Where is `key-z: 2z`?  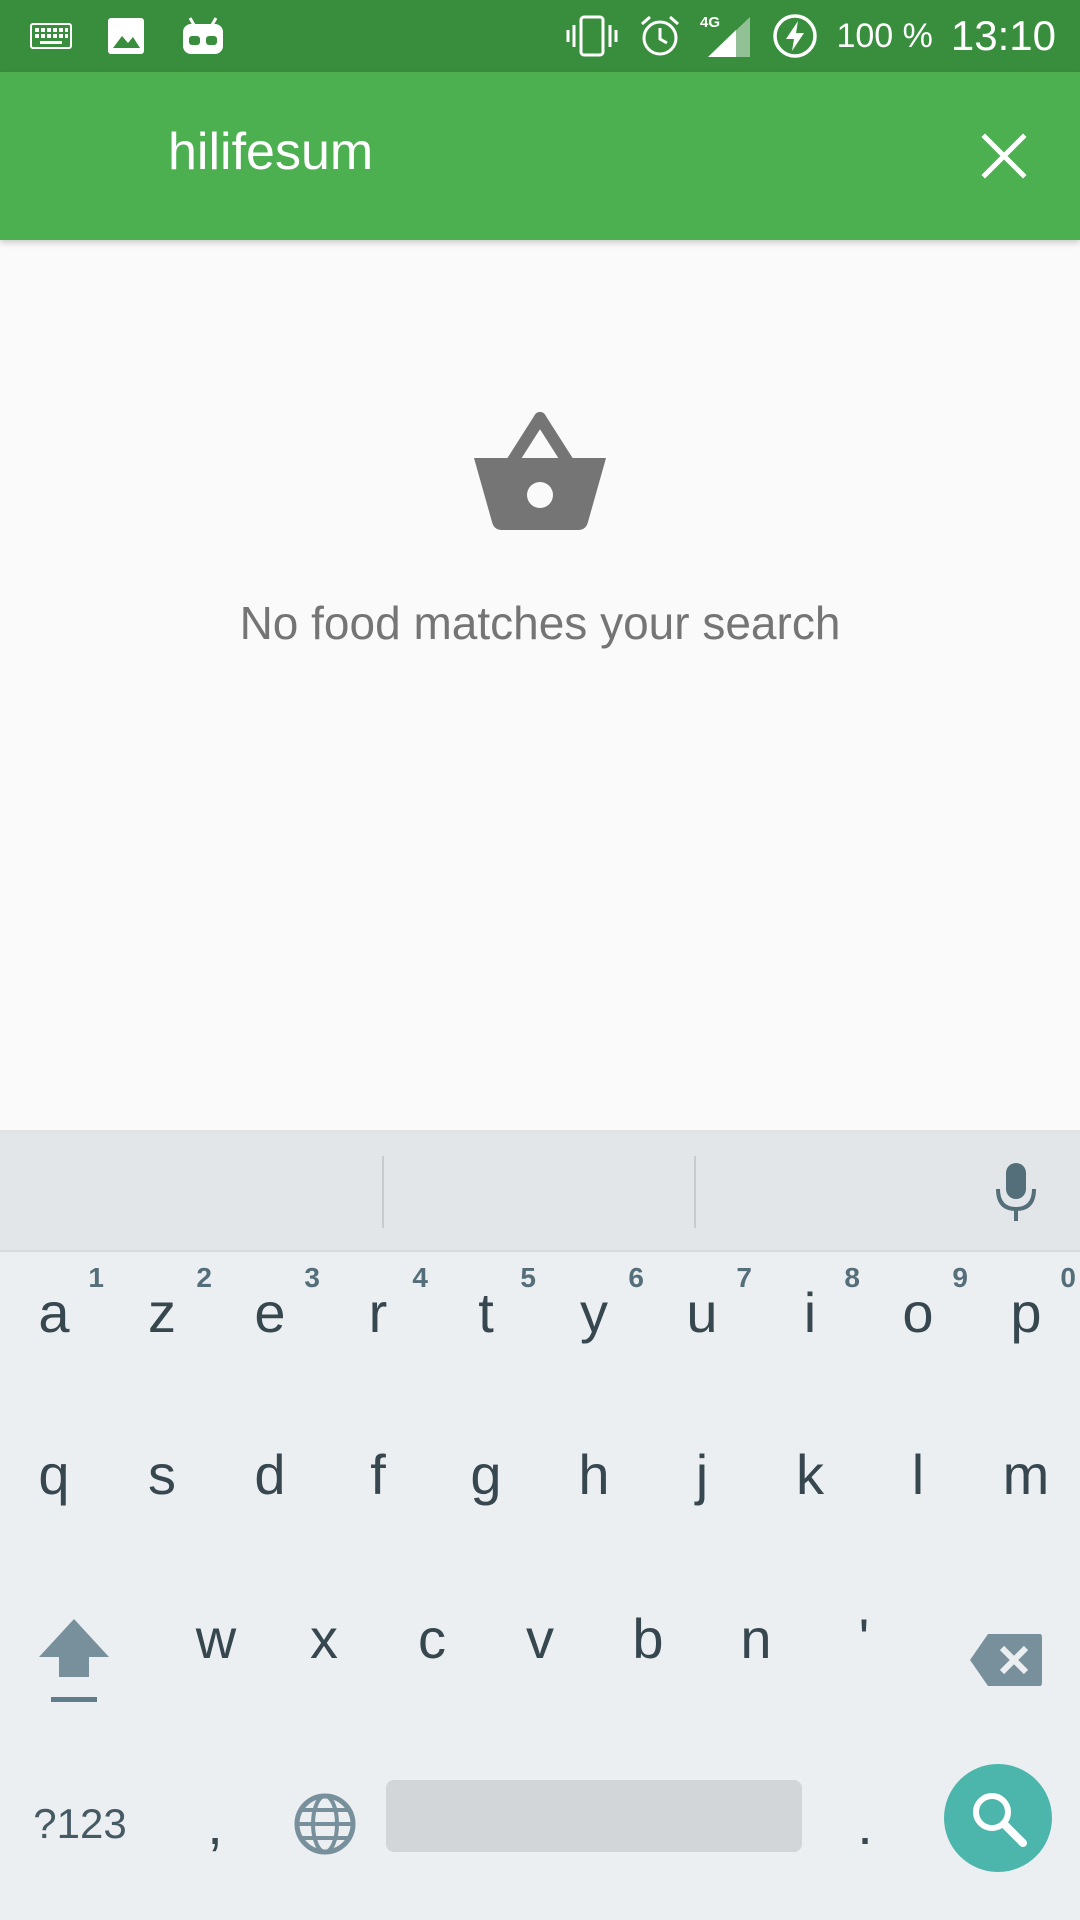
key-z: 2z is located at coordinates (162, 1334).